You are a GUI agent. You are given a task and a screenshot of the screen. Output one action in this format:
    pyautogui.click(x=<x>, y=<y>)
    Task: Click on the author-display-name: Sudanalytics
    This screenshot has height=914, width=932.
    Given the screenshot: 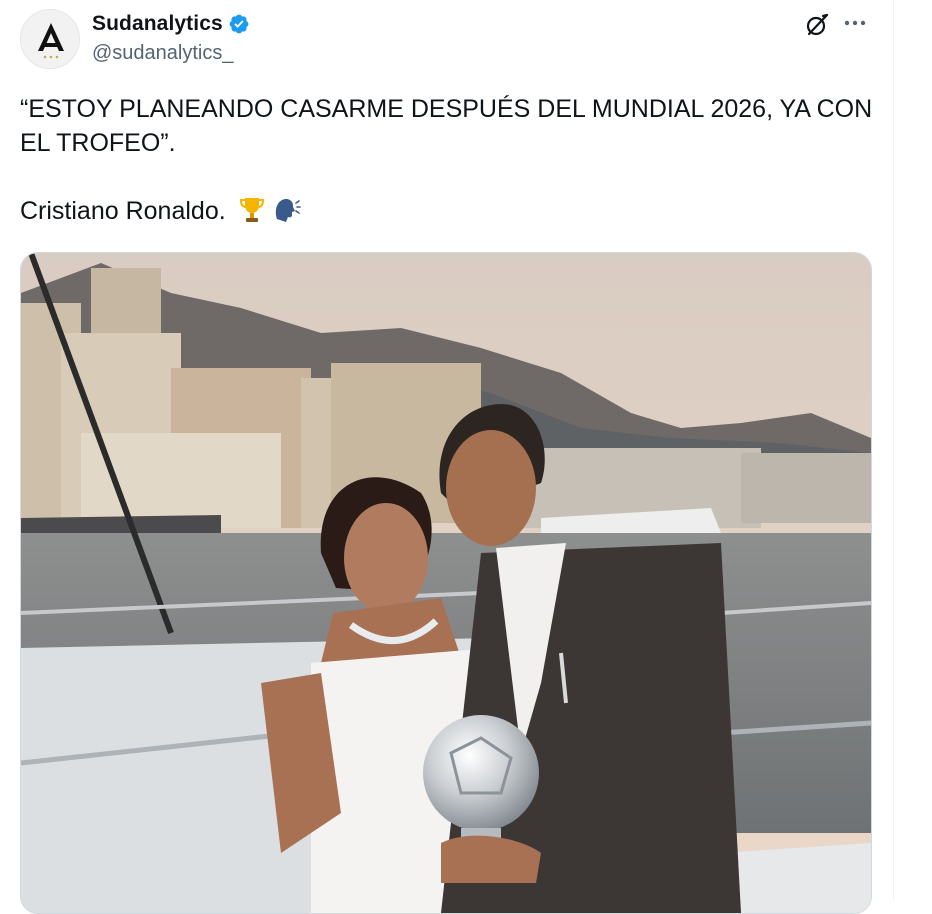 What is the action you would take?
    pyautogui.click(x=157, y=24)
    